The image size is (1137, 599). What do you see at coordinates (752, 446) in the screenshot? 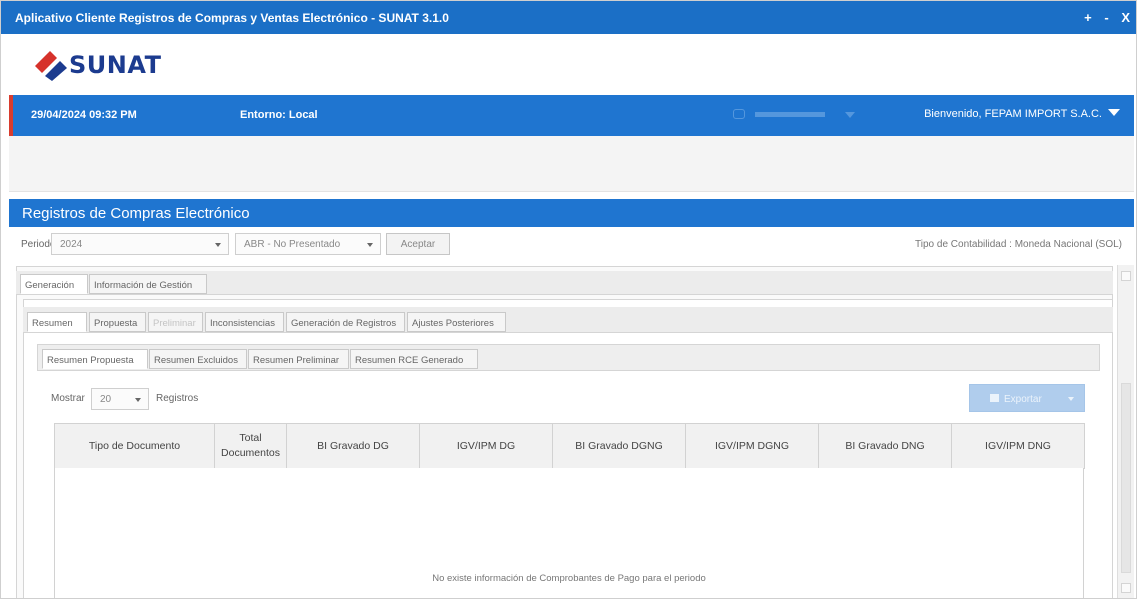
I see `column-header: IGV/IPM DGNG` at bounding box center [752, 446].